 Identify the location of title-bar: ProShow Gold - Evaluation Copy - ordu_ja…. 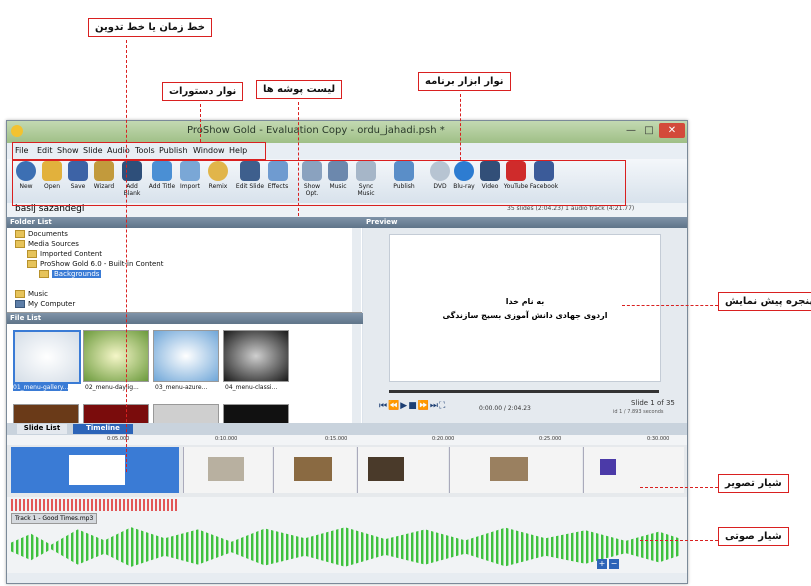
(347, 132).